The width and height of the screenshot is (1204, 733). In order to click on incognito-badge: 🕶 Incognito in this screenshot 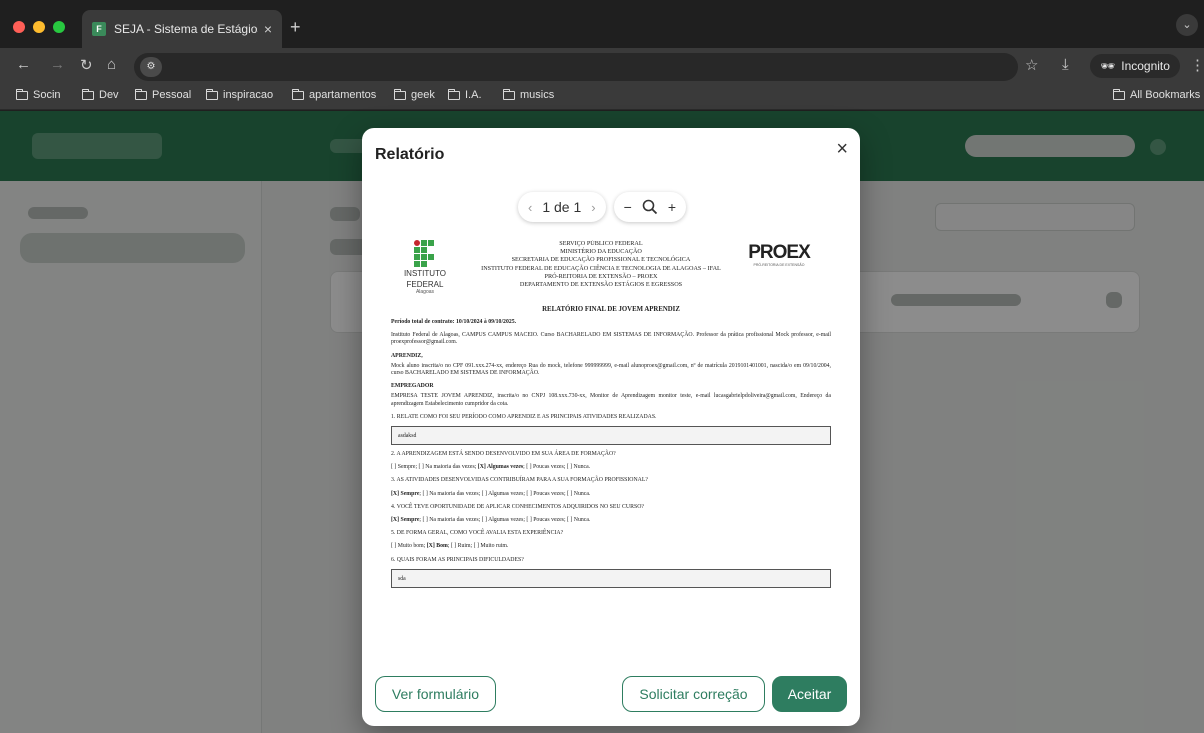, I will do `click(1135, 66)`.